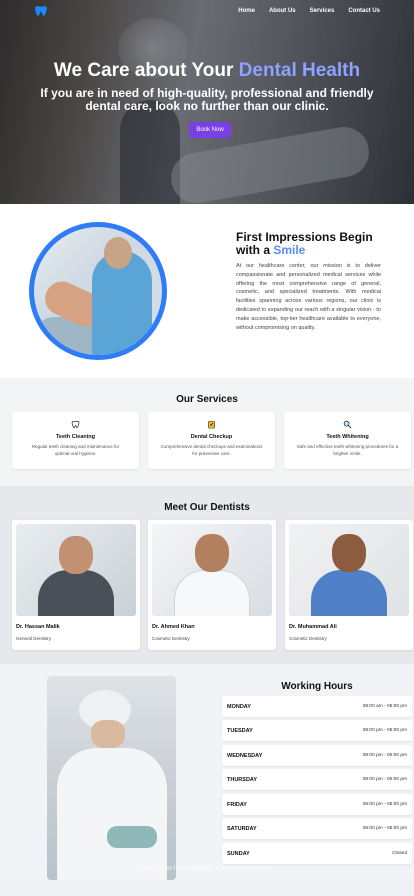 Image resolution: width=414 pixels, height=896 pixels. What do you see at coordinates (132, 837) in the screenshot?
I see `dental-tool` at bounding box center [132, 837].